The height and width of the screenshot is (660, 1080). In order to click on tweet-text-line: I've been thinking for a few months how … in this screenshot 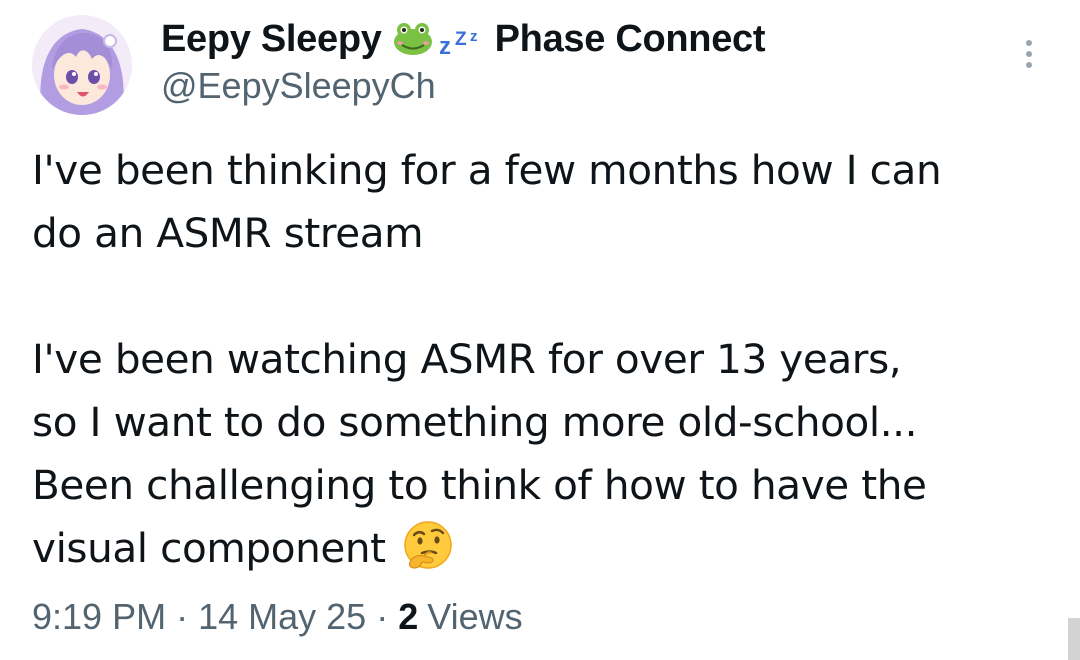, I will do `click(487, 170)`.